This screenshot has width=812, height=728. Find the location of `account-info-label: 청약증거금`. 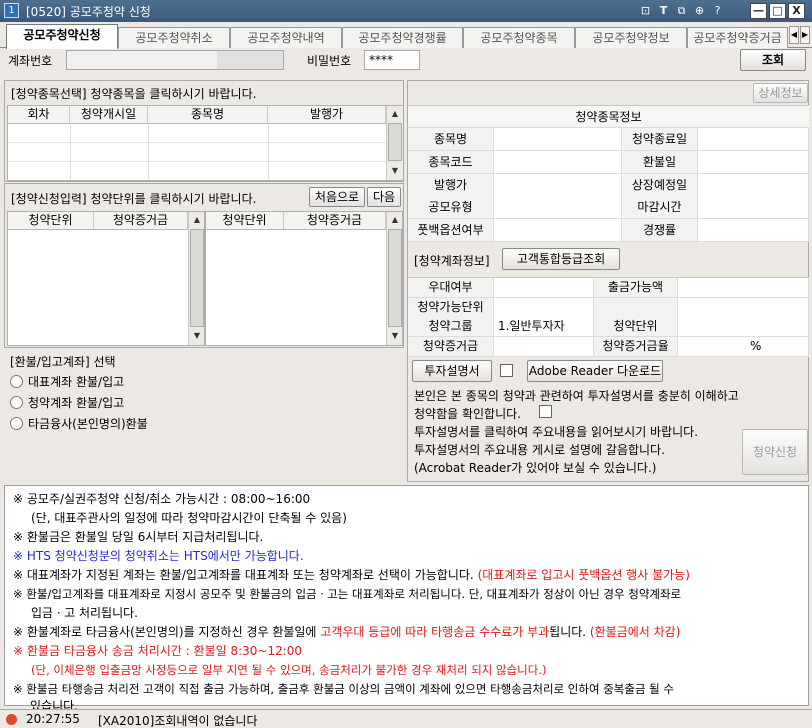

account-info-label: 청약증거금 is located at coordinates (451, 346).